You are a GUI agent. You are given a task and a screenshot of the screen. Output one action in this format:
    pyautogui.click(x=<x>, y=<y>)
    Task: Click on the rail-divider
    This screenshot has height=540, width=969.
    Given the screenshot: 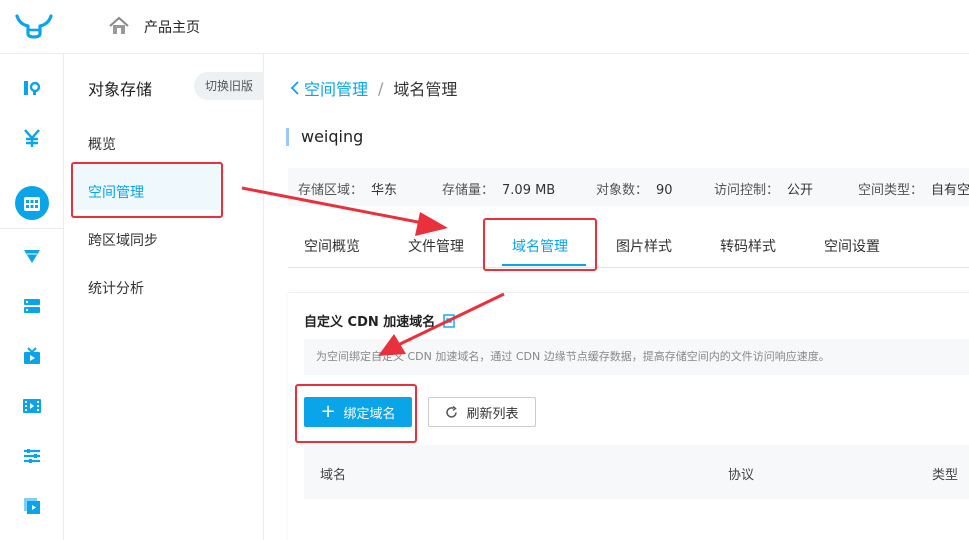 What is the action you would take?
    pyautogui.click(x=32, y=228)
    